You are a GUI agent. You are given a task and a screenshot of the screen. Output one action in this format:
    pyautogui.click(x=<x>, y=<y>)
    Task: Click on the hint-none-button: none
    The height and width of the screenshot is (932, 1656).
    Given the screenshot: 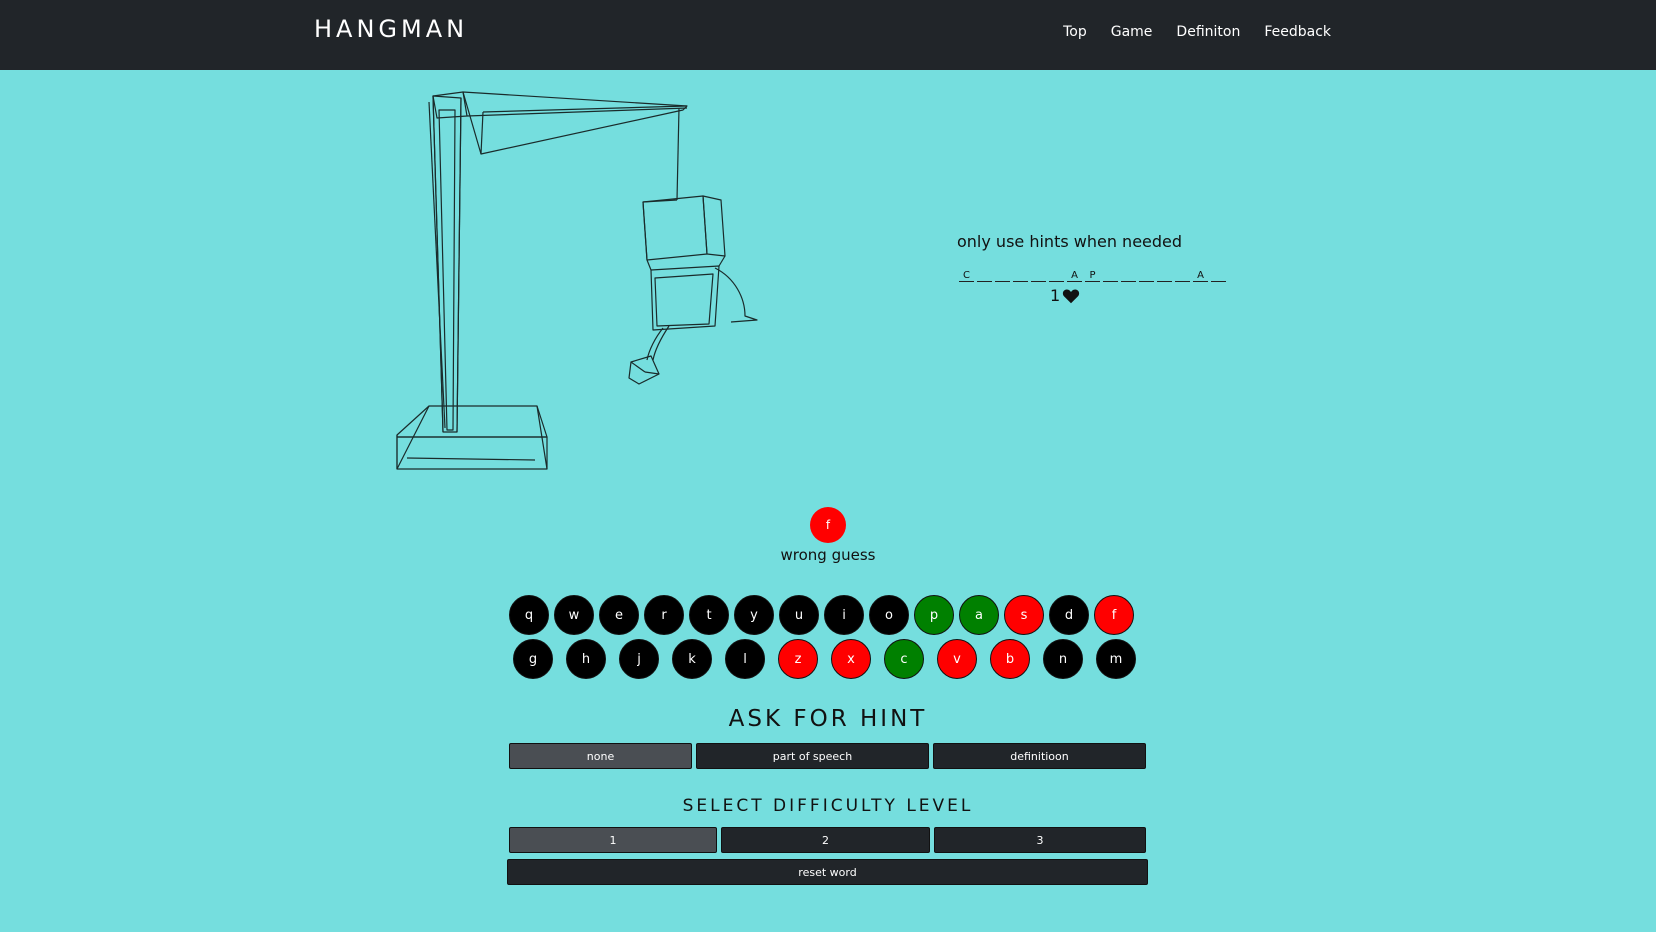 What is the action you would take?
    pyautogui.click(x=600, y=756)
    